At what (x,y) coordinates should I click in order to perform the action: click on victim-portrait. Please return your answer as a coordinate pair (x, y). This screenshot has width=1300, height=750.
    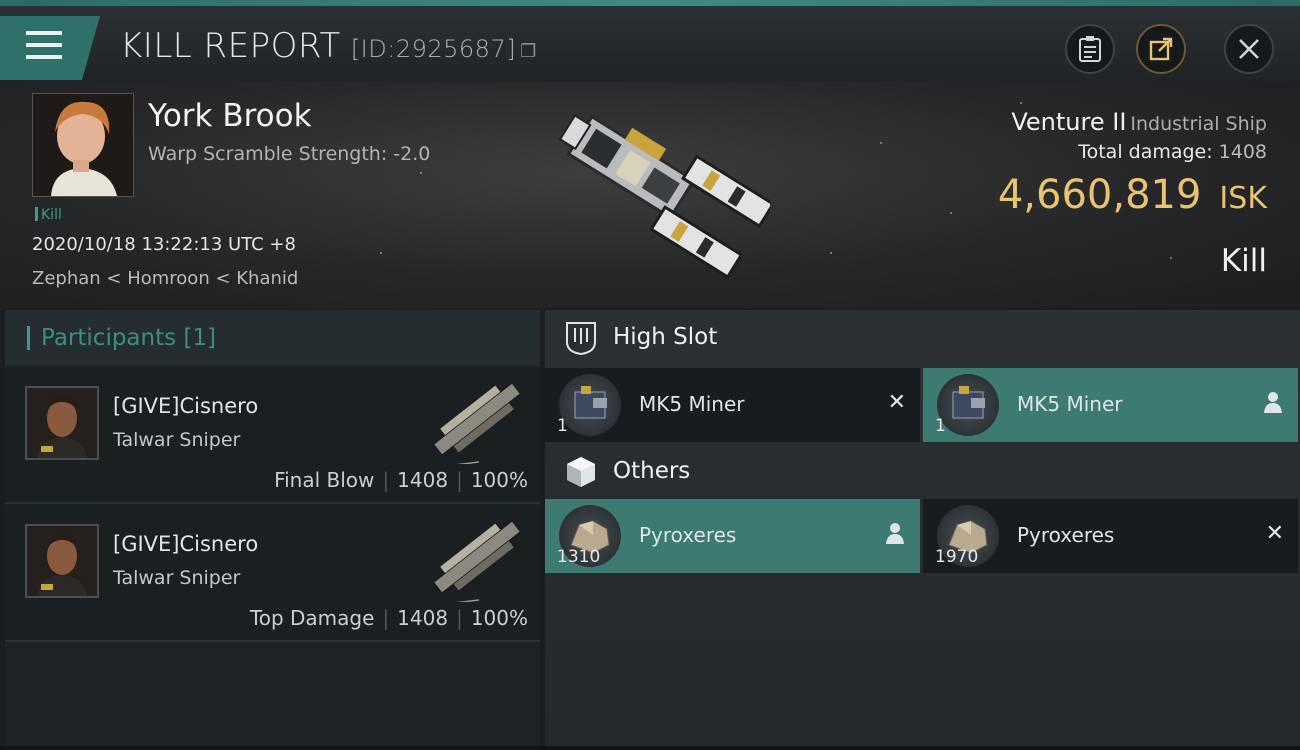
    Looking at the image, I should click on (83, 145).